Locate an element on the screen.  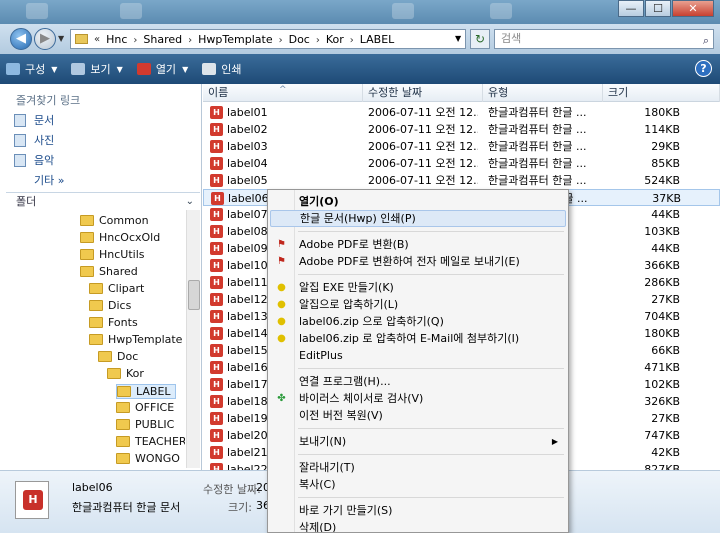
organize-button: 구성 ▼ is located at coordinates (31, 69).